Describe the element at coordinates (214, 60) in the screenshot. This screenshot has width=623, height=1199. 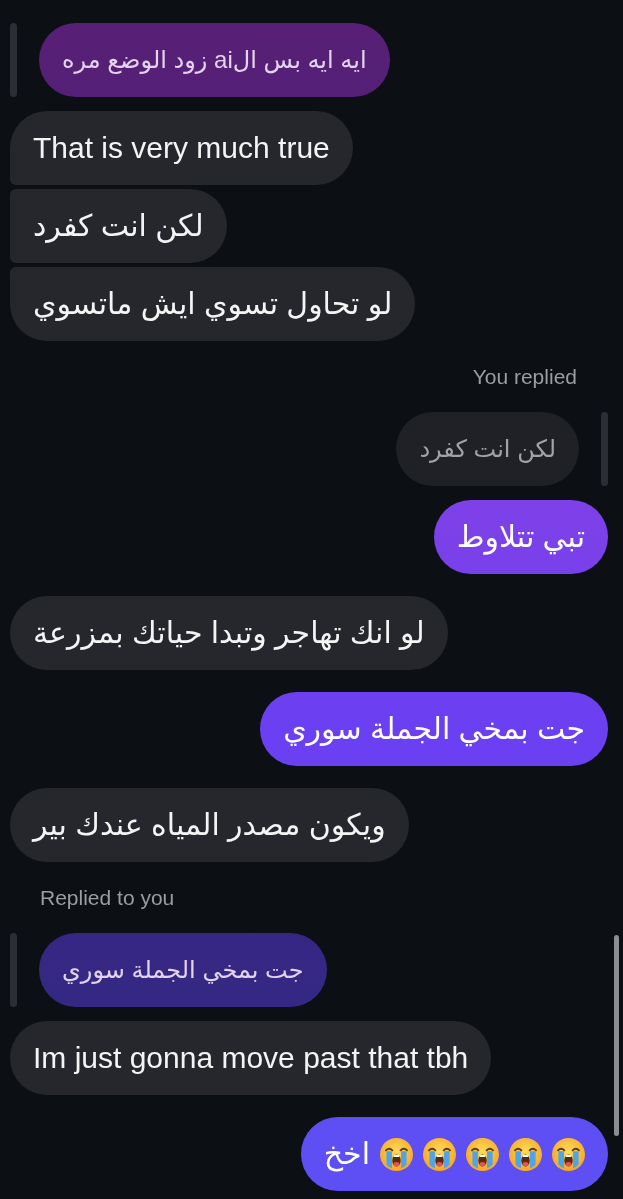
I see `quoted-message: ايه ايه بس الai زود الوضع مره` at that location.